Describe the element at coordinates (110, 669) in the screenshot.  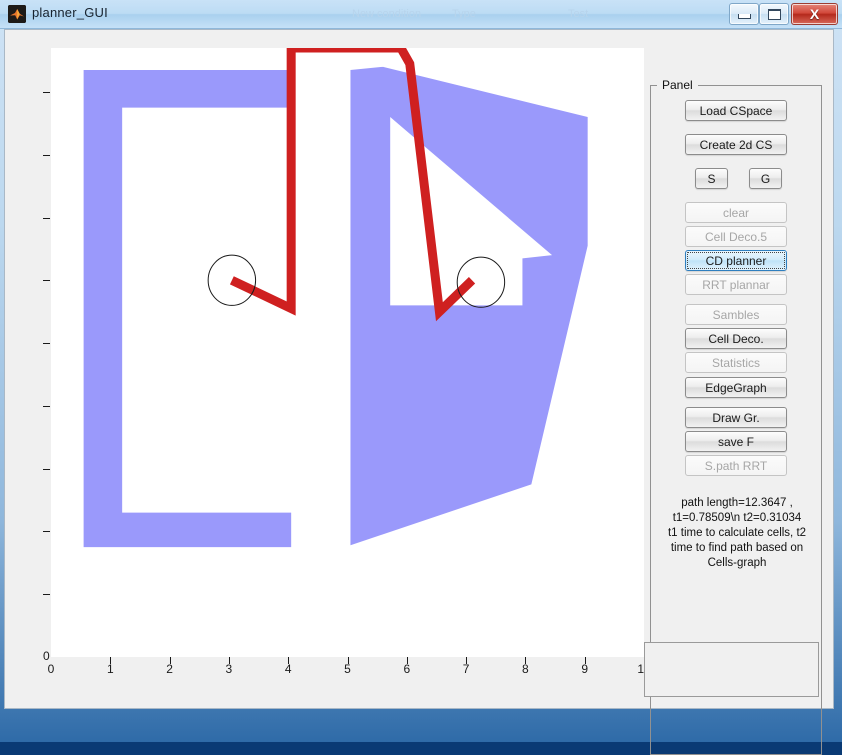
I see `x-tick-label-1: 1` at that location.